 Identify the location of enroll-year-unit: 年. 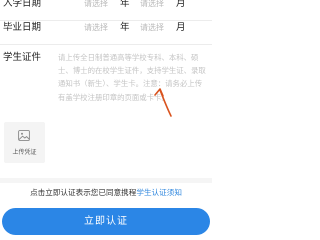
(125, 4).